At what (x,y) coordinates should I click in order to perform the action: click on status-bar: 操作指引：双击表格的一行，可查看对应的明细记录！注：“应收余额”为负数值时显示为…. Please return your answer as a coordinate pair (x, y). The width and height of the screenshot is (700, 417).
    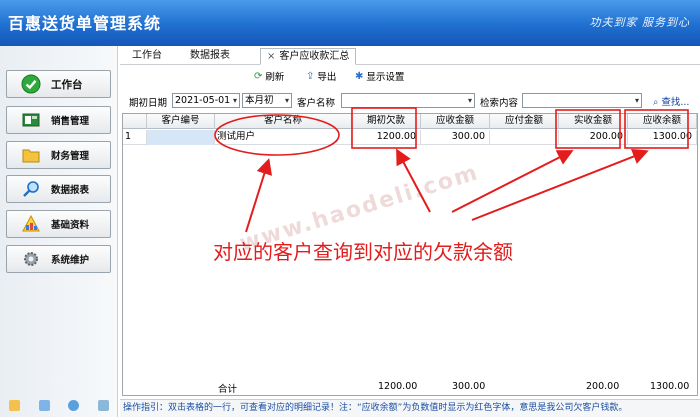
    Looking at the image, I should click on (410, 408).